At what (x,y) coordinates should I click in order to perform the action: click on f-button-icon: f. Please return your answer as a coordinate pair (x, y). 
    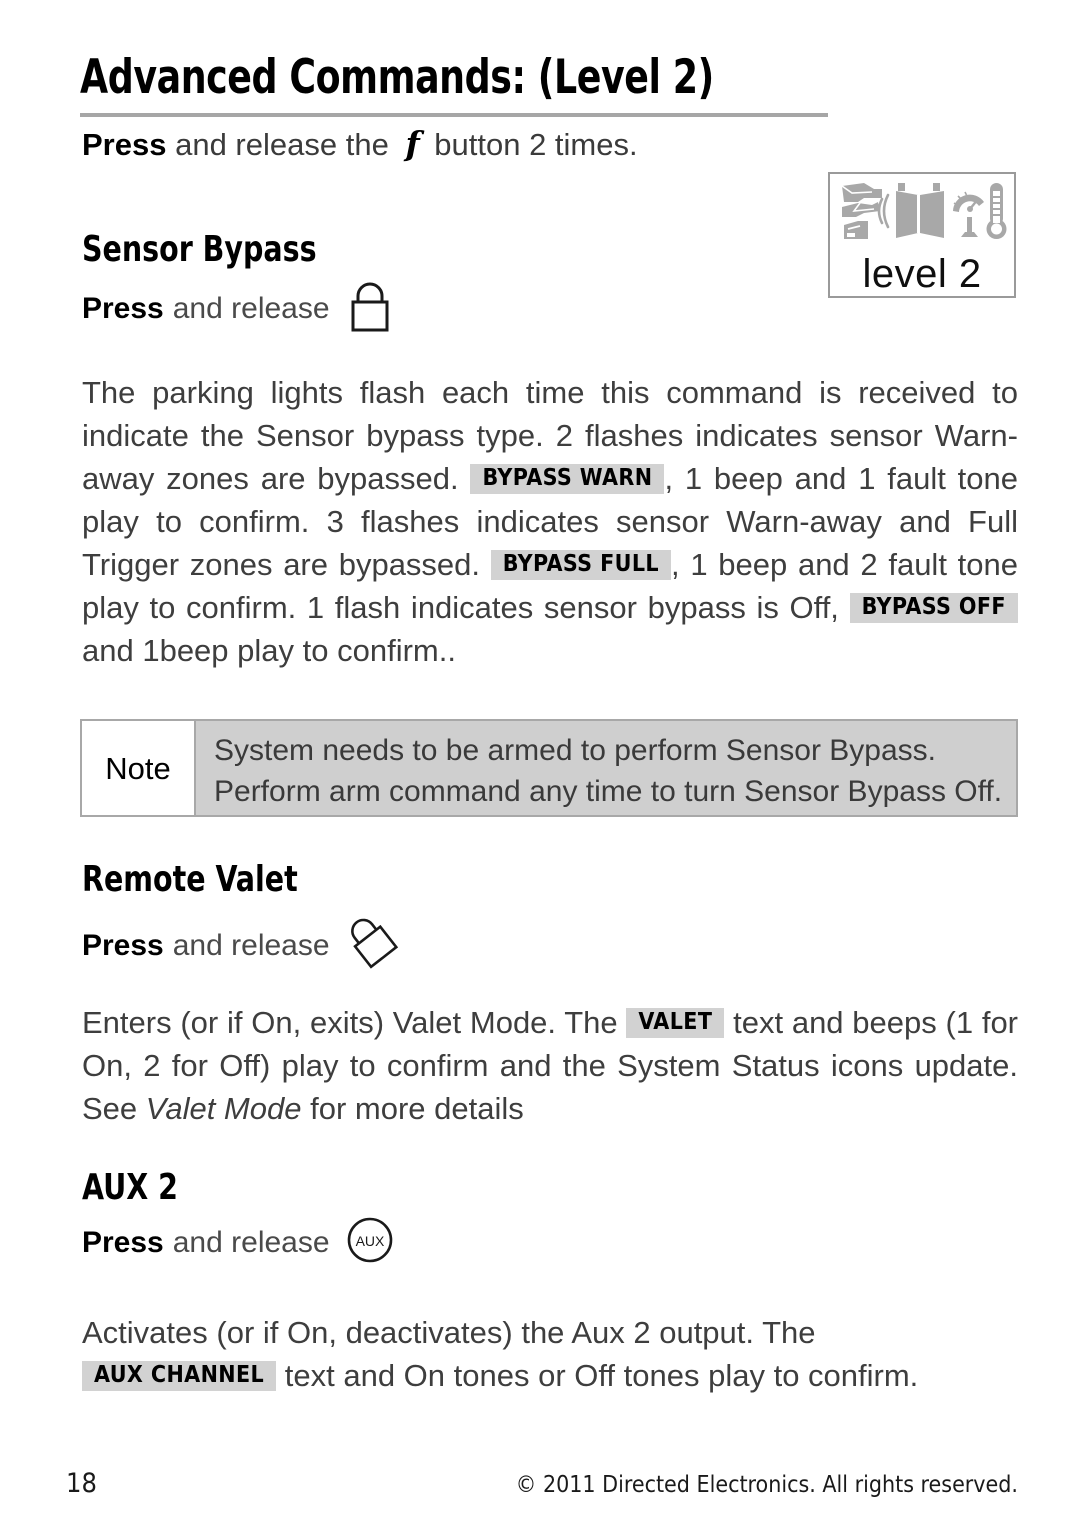
    Looking at the image, I should click on (412, 143).